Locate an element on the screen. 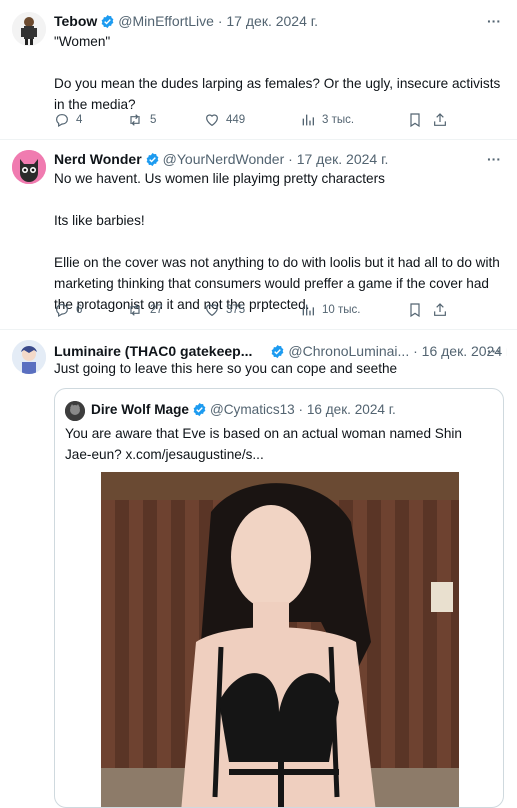  action-bar: 4 5 449 3 тыс. is located at coordinates (278, 120).